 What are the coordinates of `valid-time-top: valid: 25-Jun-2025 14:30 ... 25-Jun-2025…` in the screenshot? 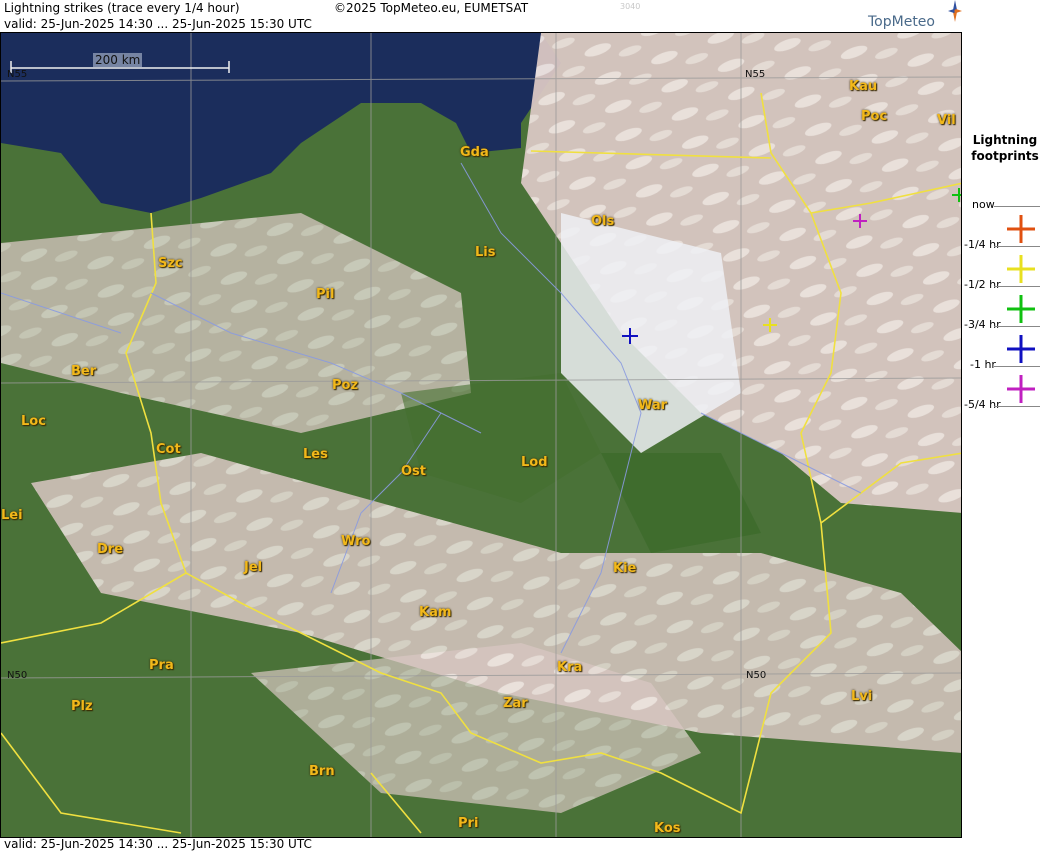 It's located at (158, 24).